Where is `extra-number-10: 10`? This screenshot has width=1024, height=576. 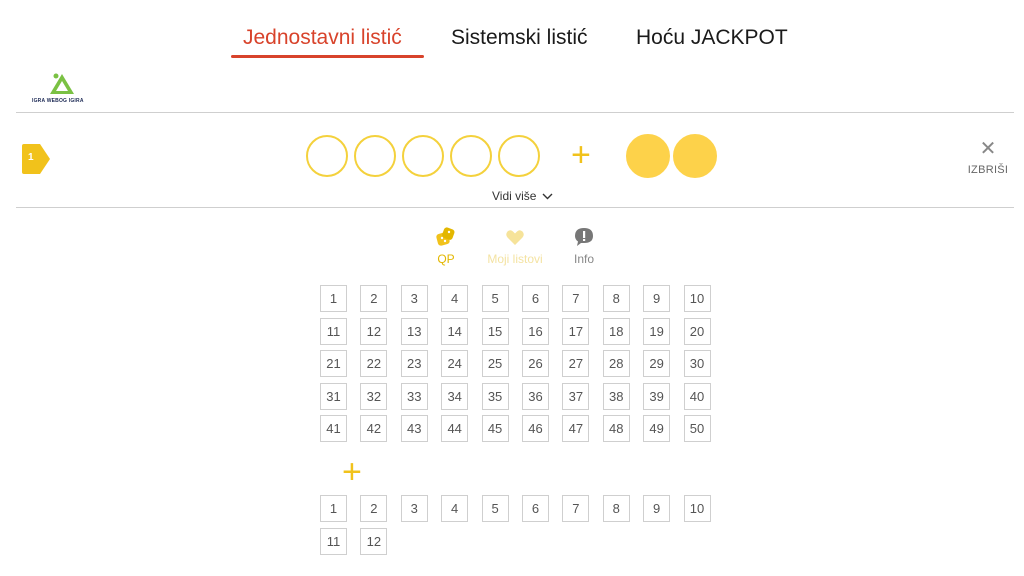
extra-number-10: 10 is located at coordinates (697, 508).